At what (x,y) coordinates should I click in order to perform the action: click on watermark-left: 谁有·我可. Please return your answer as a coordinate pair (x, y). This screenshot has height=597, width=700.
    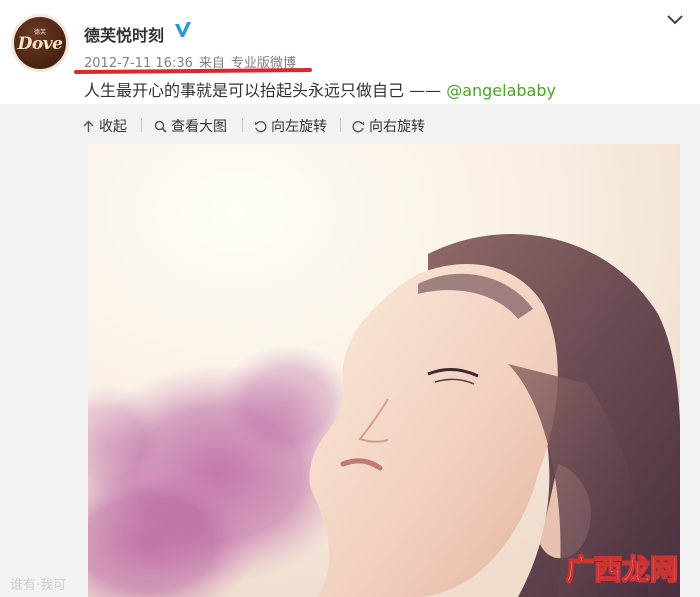
    Looking at the image, I should click on (38, 585).